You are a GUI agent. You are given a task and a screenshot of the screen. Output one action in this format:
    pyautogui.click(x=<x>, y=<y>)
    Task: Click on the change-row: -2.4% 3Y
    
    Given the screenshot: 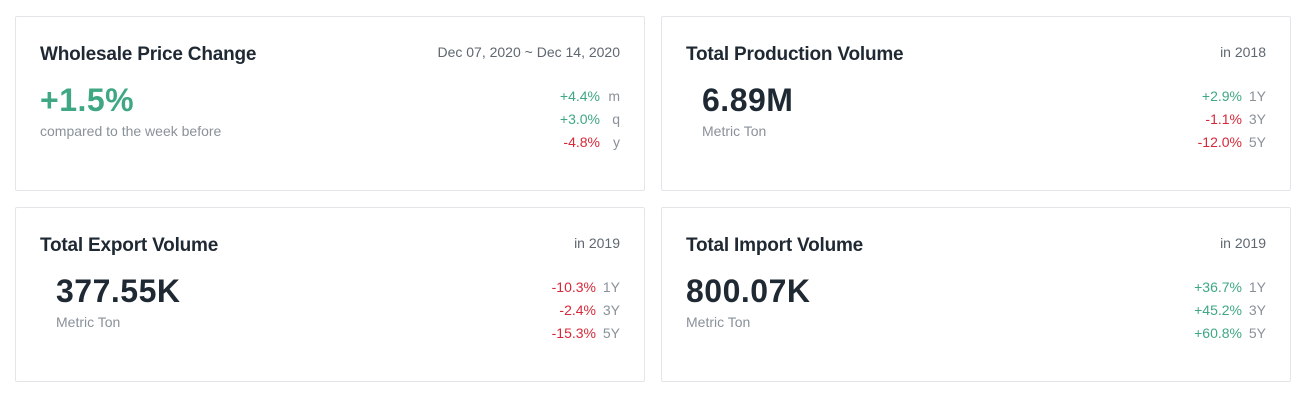 What is the action you would take?
    pyautogui.click(x=586, y=312)
    